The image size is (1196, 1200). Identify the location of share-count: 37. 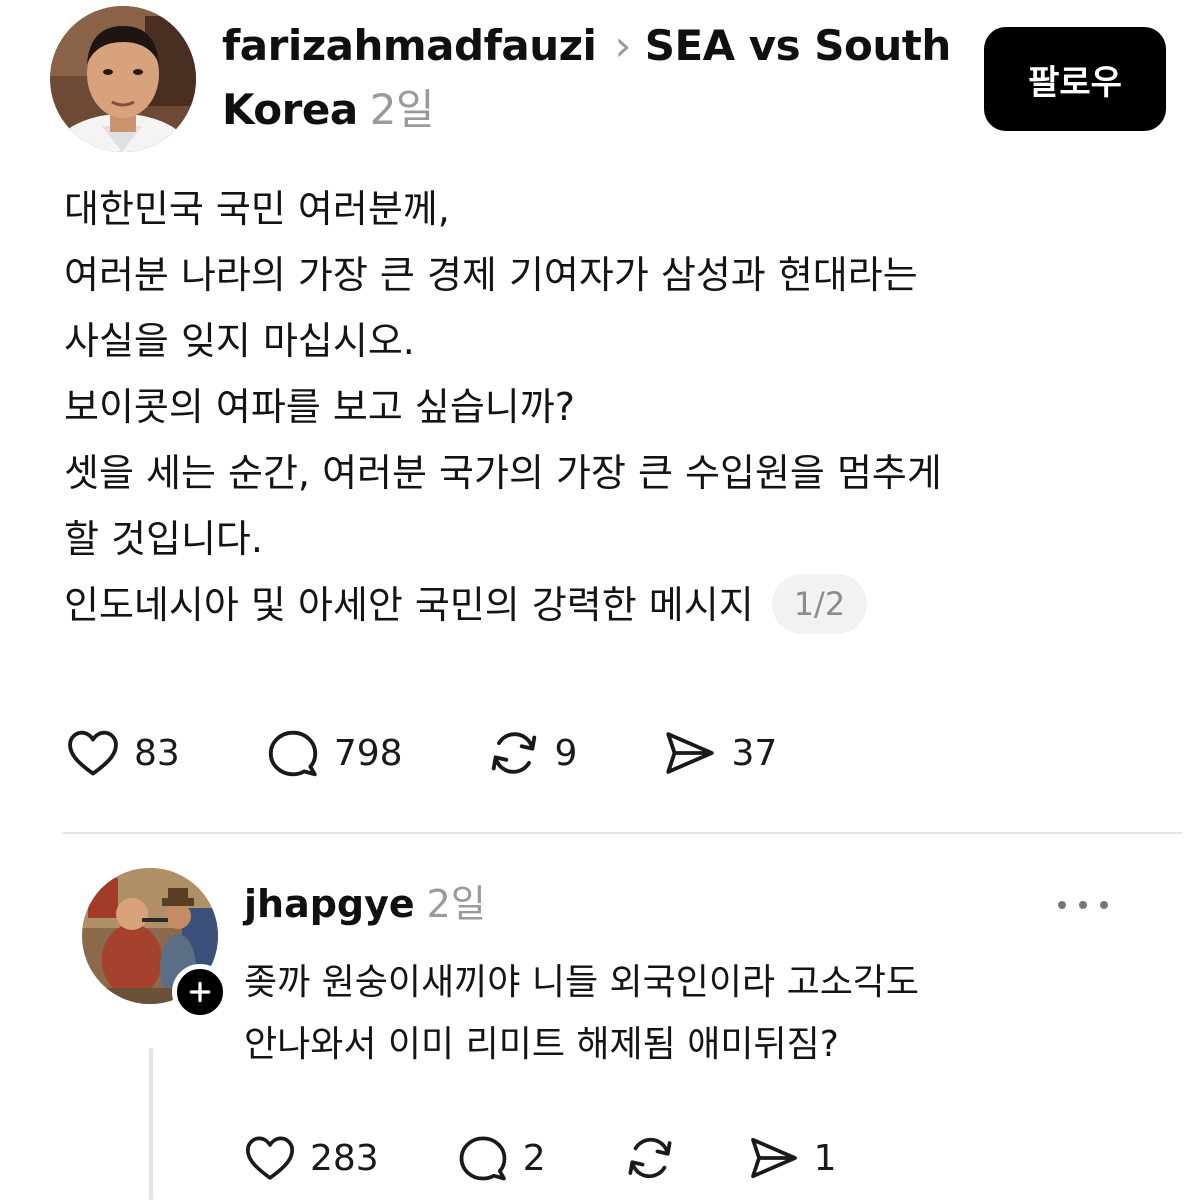
(754, 753).